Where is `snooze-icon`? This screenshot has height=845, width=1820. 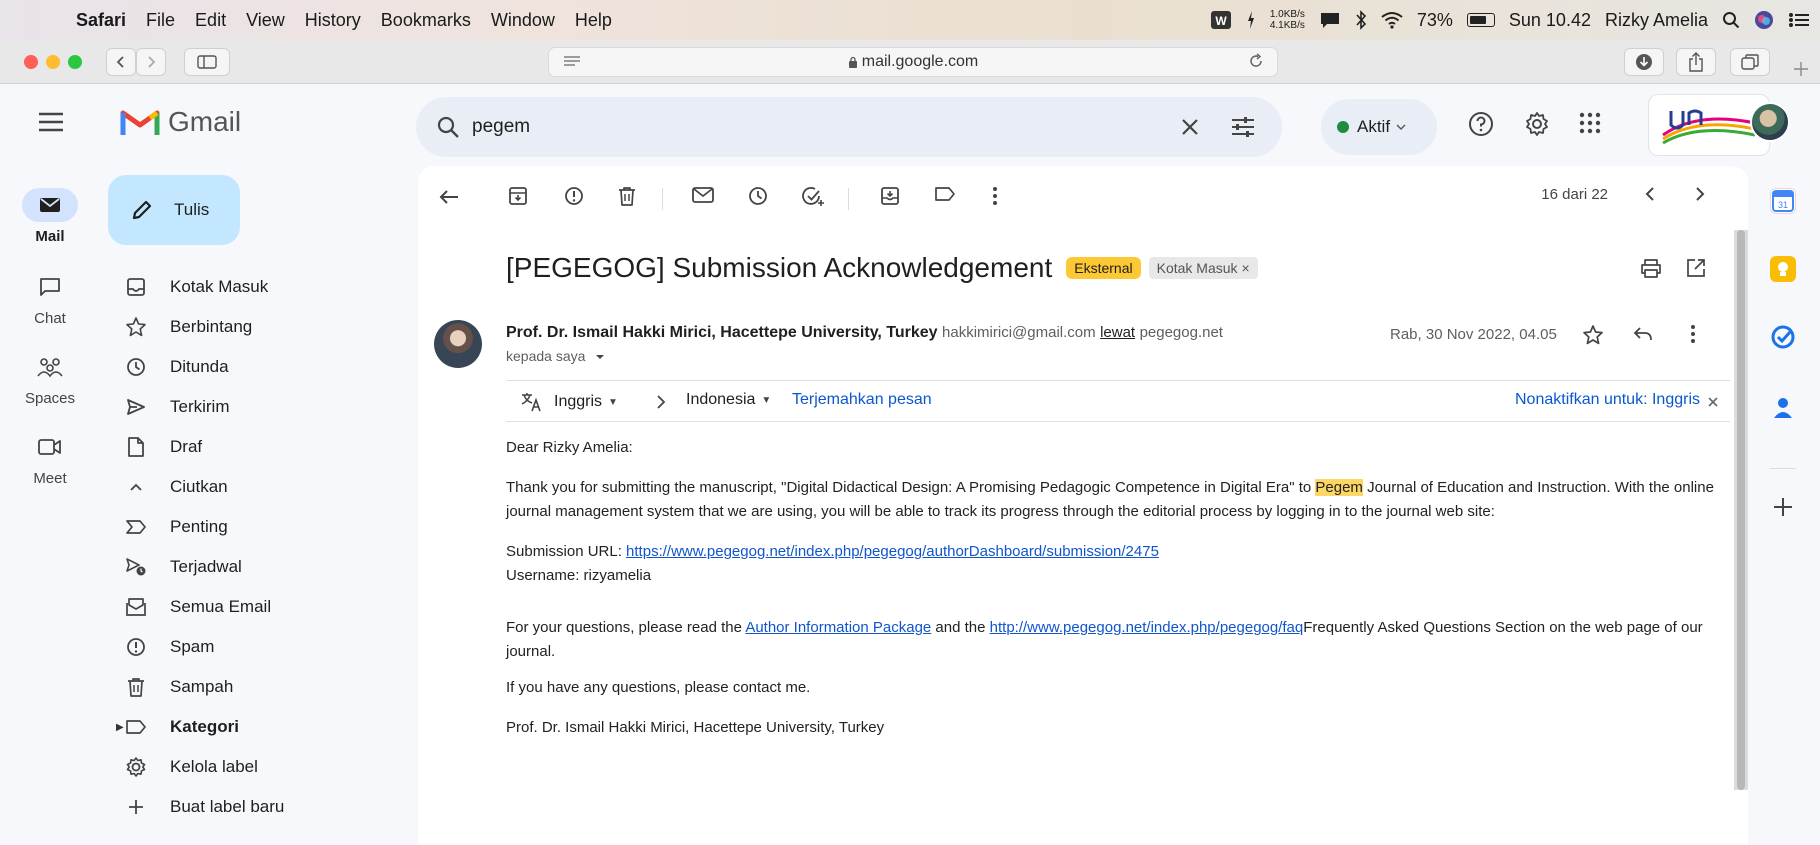 snooze-icon is located at coordinates (758, 196).